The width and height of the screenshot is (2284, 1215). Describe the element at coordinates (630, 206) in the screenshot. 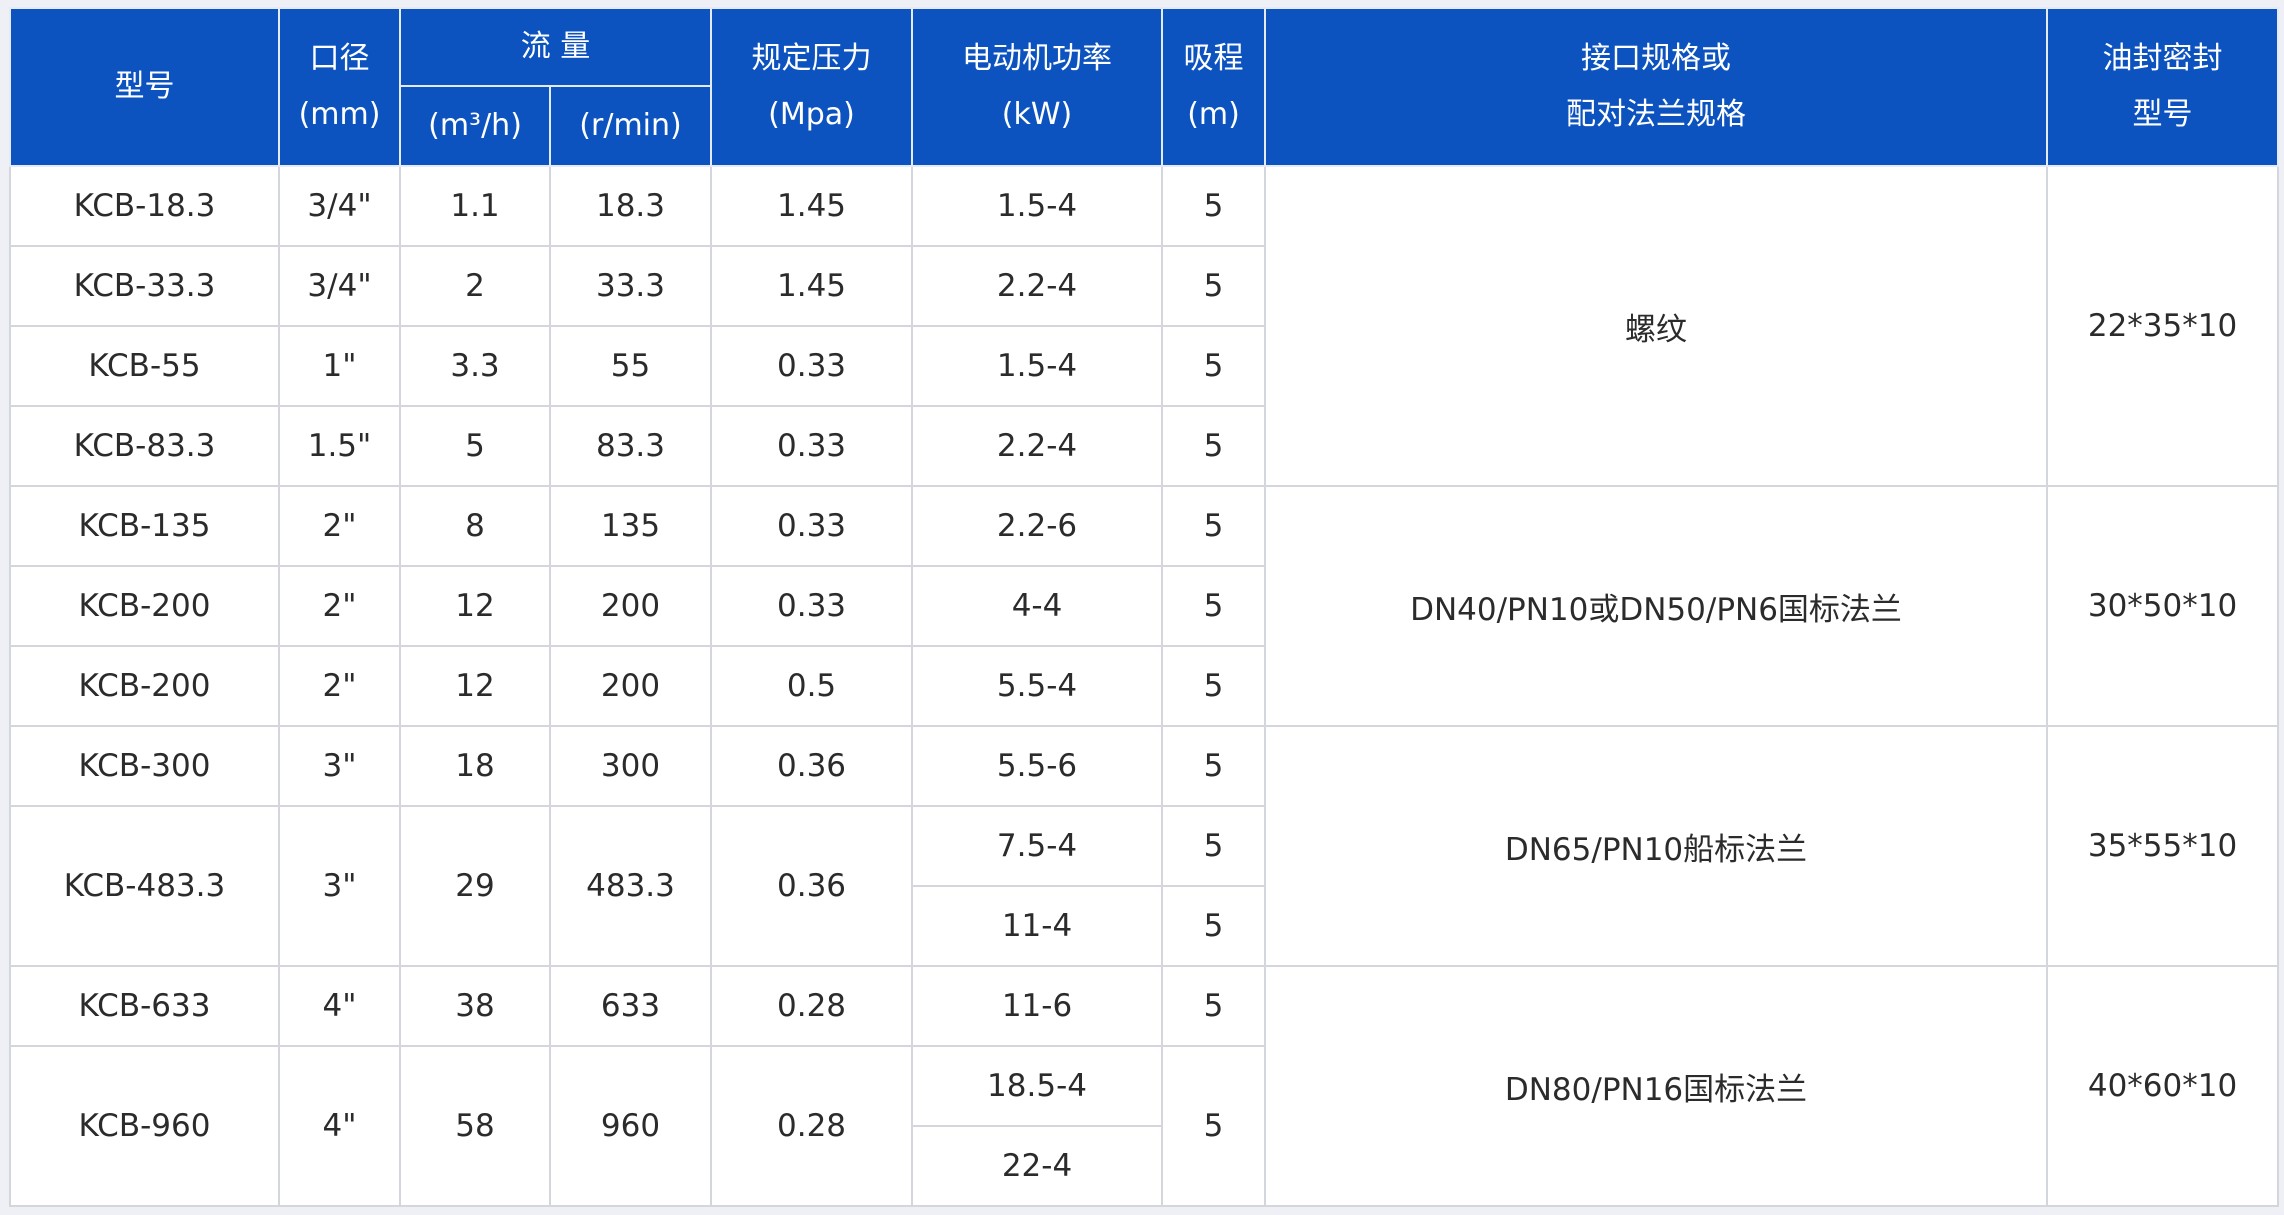

I see `cell-flow-rmin: 18.3` at that location.